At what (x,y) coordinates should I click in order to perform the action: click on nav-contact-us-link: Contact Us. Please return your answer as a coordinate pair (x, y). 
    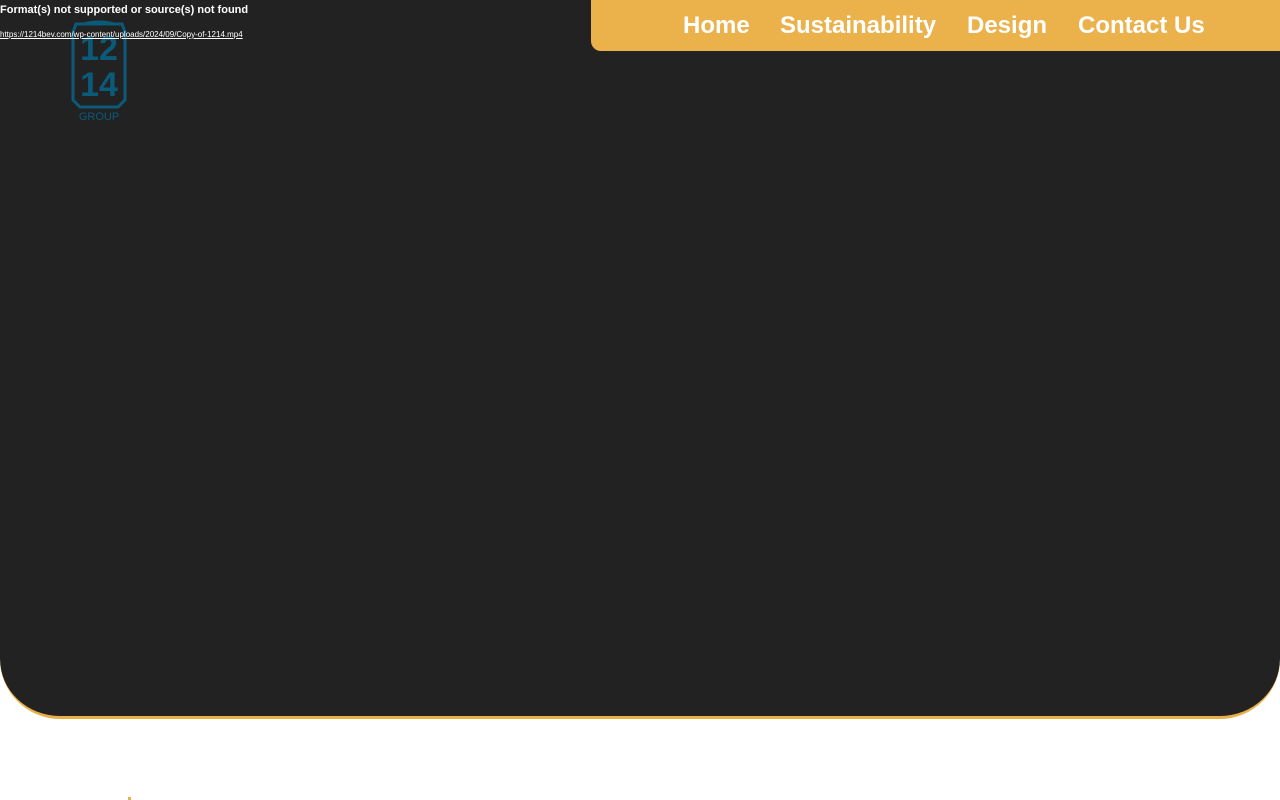
    Looking at the image, I should click on (1141, 26).